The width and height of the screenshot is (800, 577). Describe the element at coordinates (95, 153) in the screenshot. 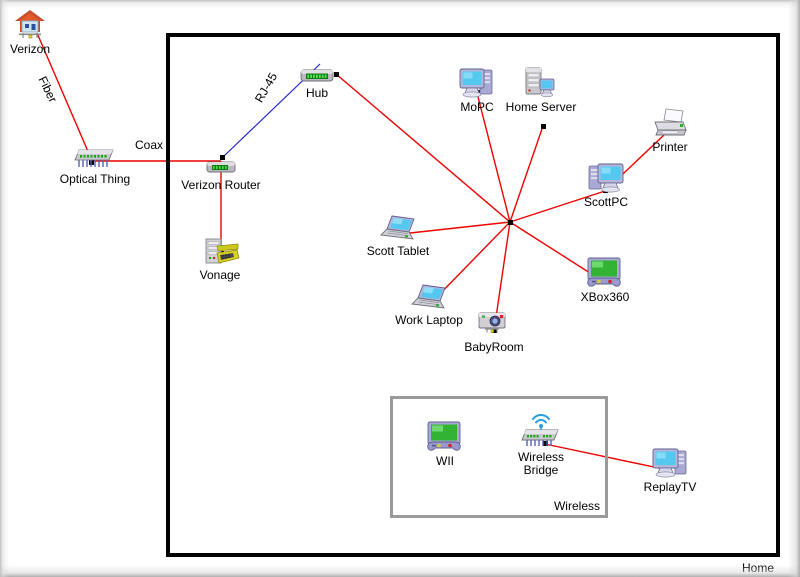

I see `network-switch-icon` at that location.